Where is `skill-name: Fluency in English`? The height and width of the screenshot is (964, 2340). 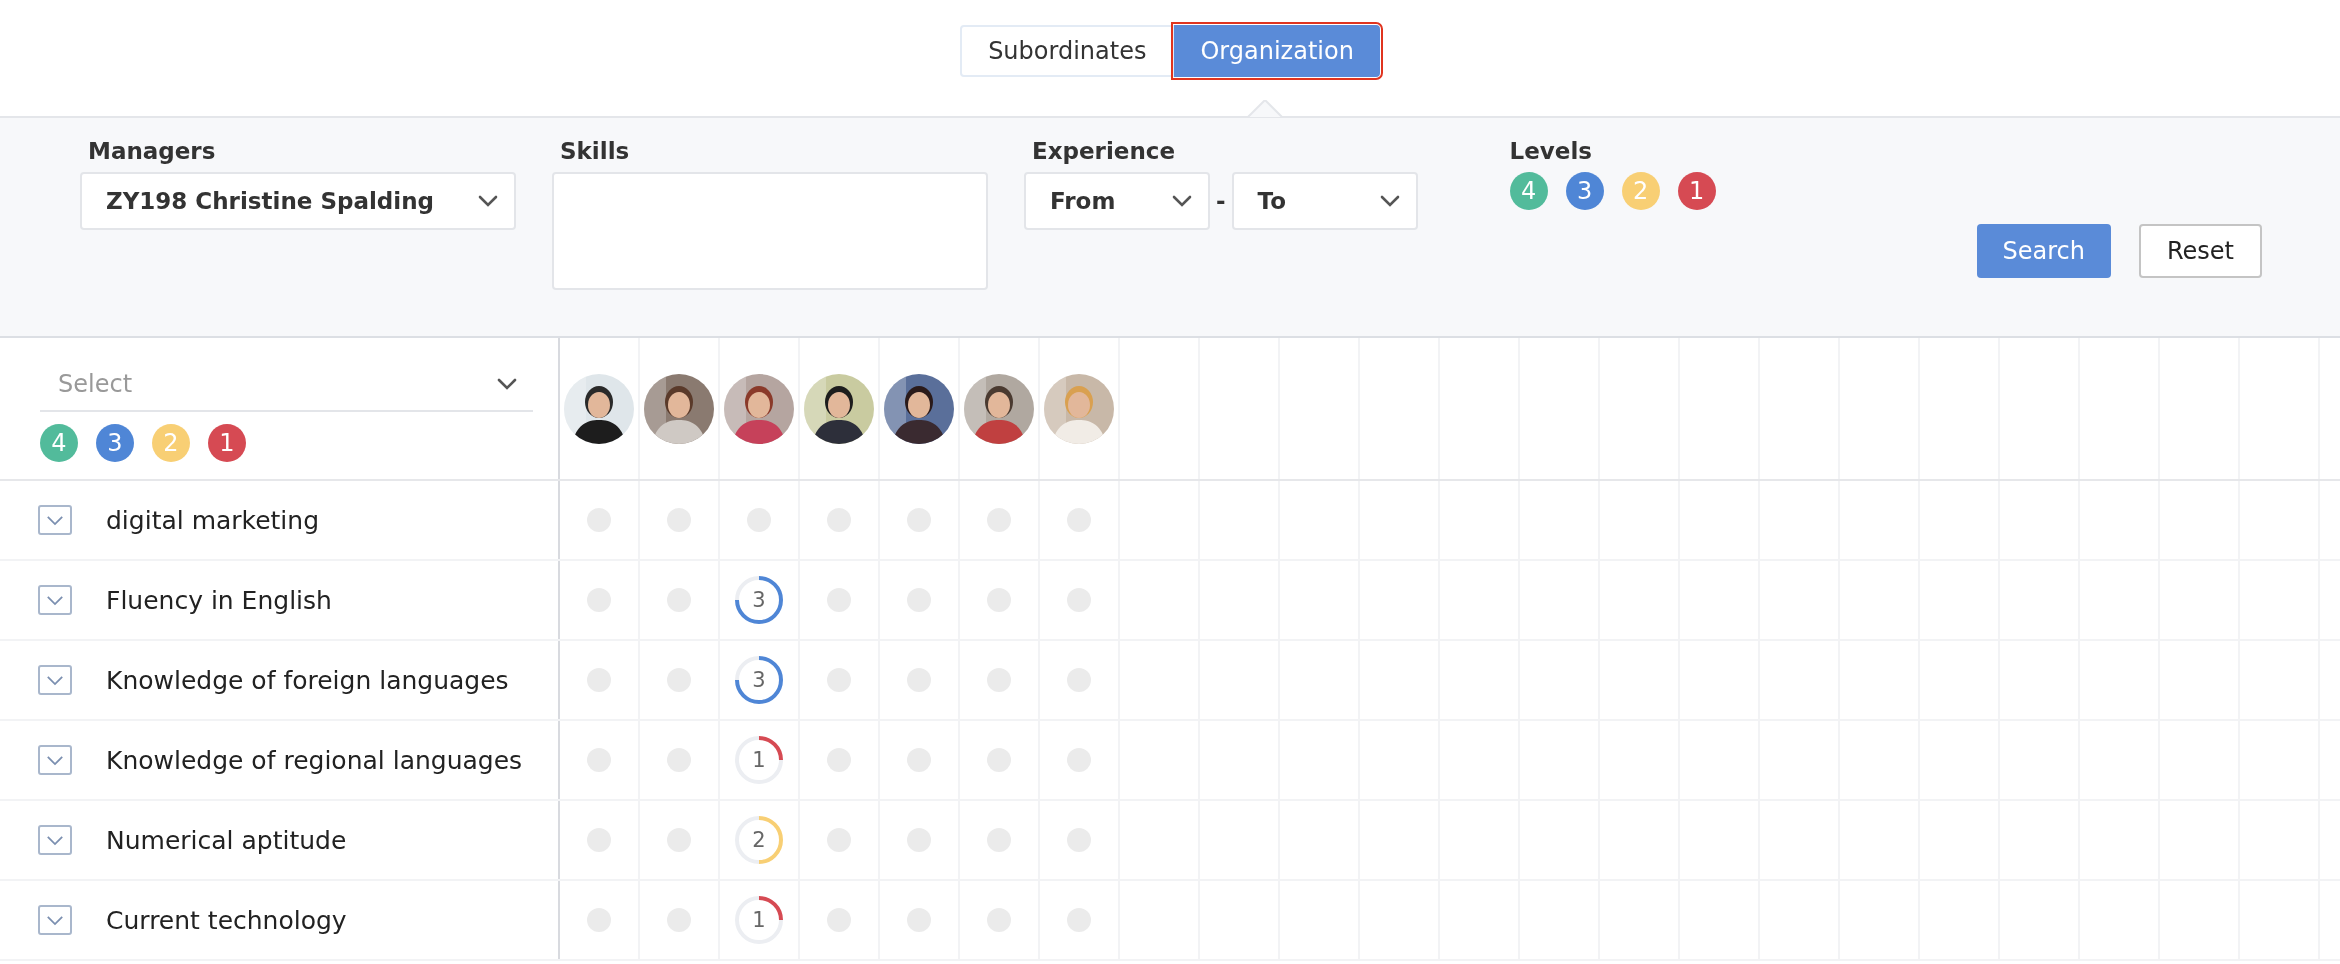
skill-name: Fluency in English is located at coordinates (219, 600).